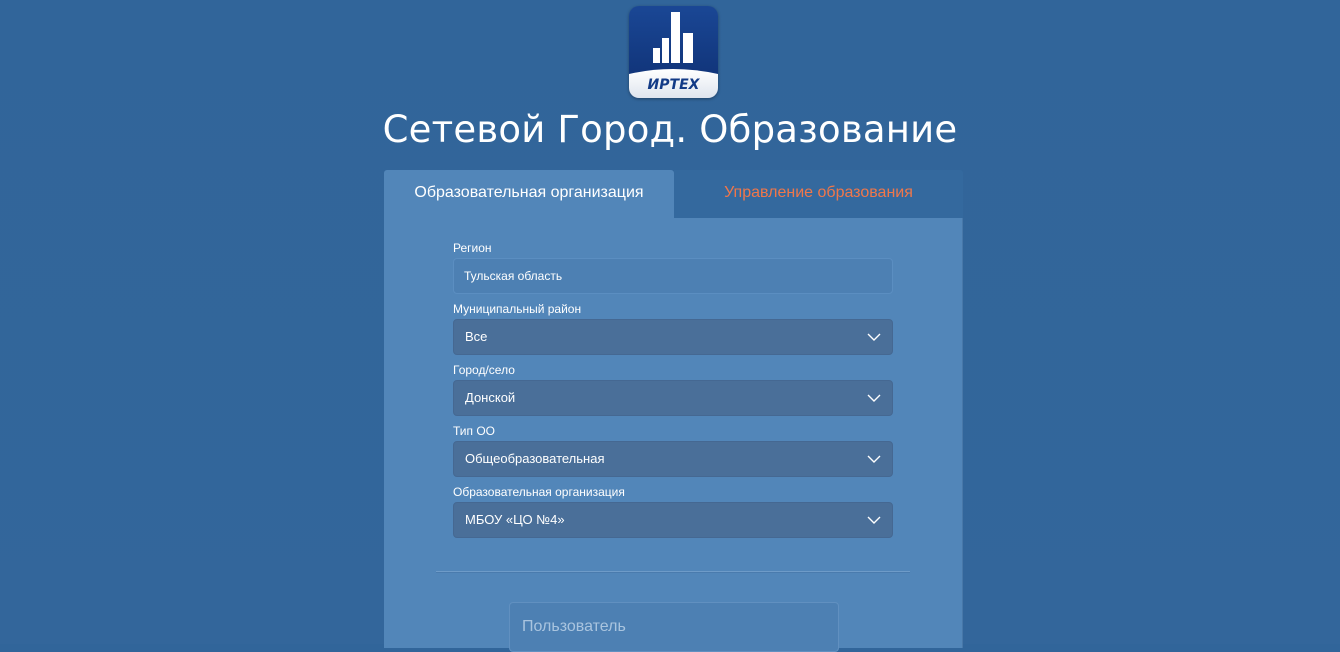 The image size is (1340, 652). I want to click on tab-educational-organization: Образовательная организация, so click(529, 194).